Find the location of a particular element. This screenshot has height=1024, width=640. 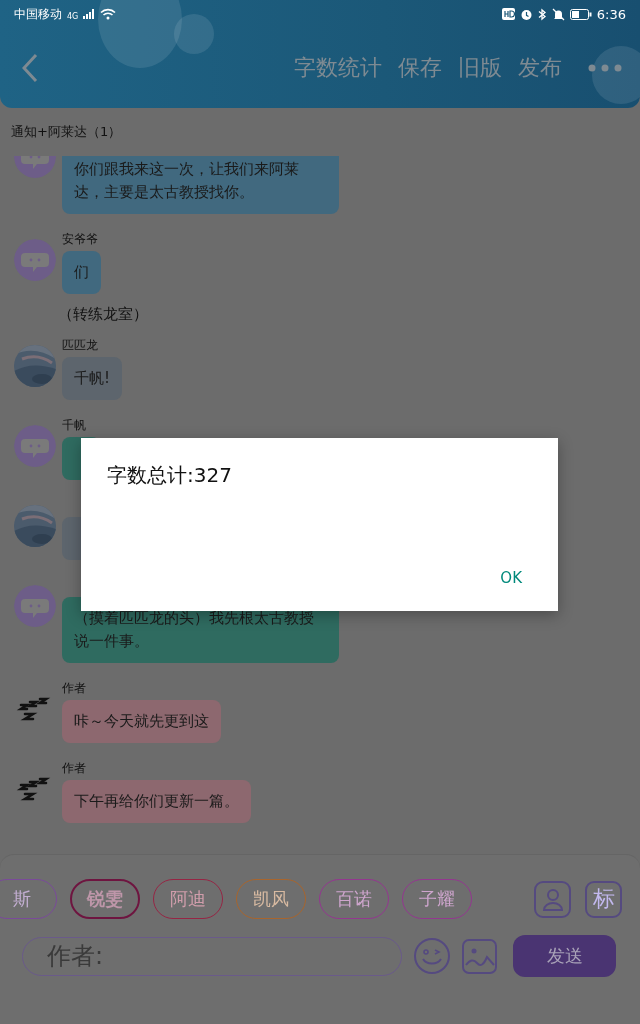

bluetooth-icon is located at coordinates (542, 14).